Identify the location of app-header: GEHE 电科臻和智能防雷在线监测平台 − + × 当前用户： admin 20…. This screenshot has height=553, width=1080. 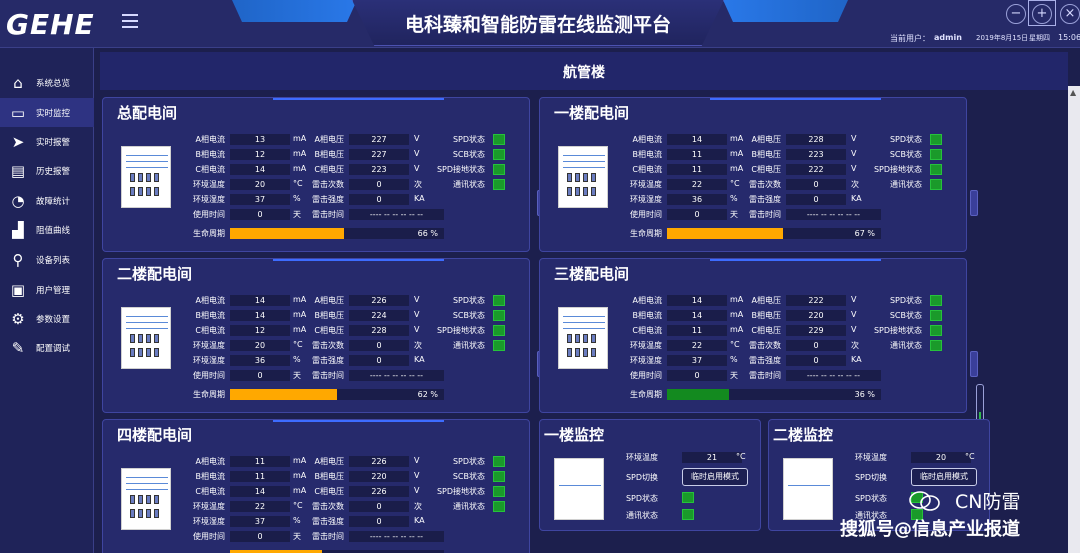
(540, 24).